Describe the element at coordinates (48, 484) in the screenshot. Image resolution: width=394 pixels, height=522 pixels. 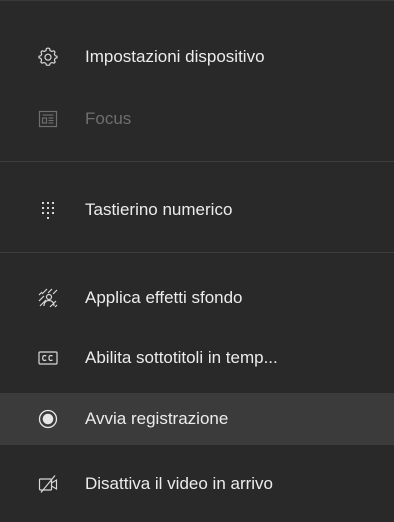
I see `video-off-icon` at that location.